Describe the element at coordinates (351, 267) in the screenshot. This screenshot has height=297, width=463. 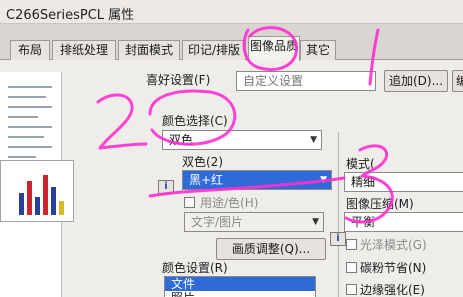
I see `toner-save-checkbox` at that location.